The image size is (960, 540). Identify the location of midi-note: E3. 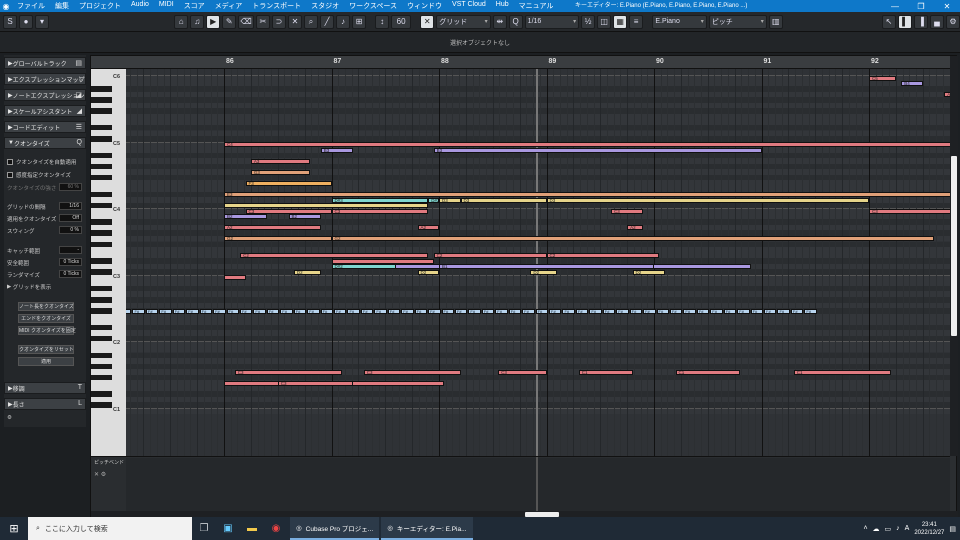
(587, 195).